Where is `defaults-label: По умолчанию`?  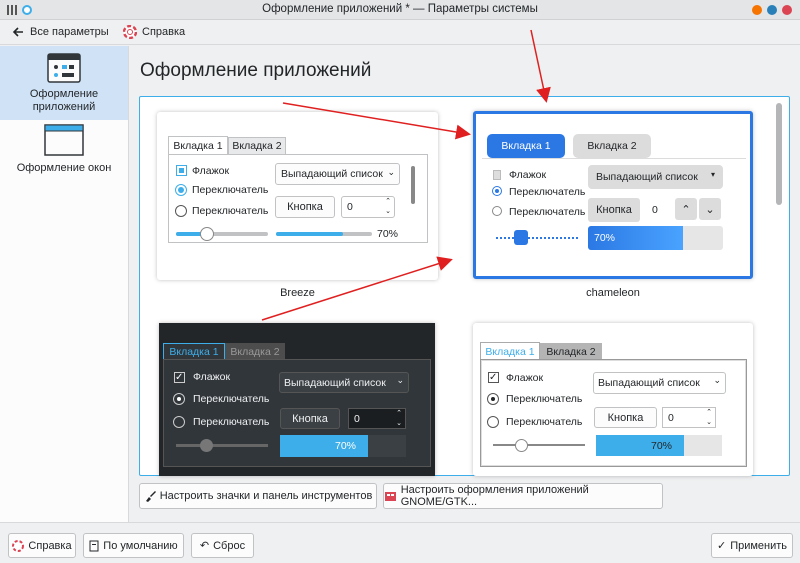 defaults-label: По умолчанию is located at coordinates (140, 545).